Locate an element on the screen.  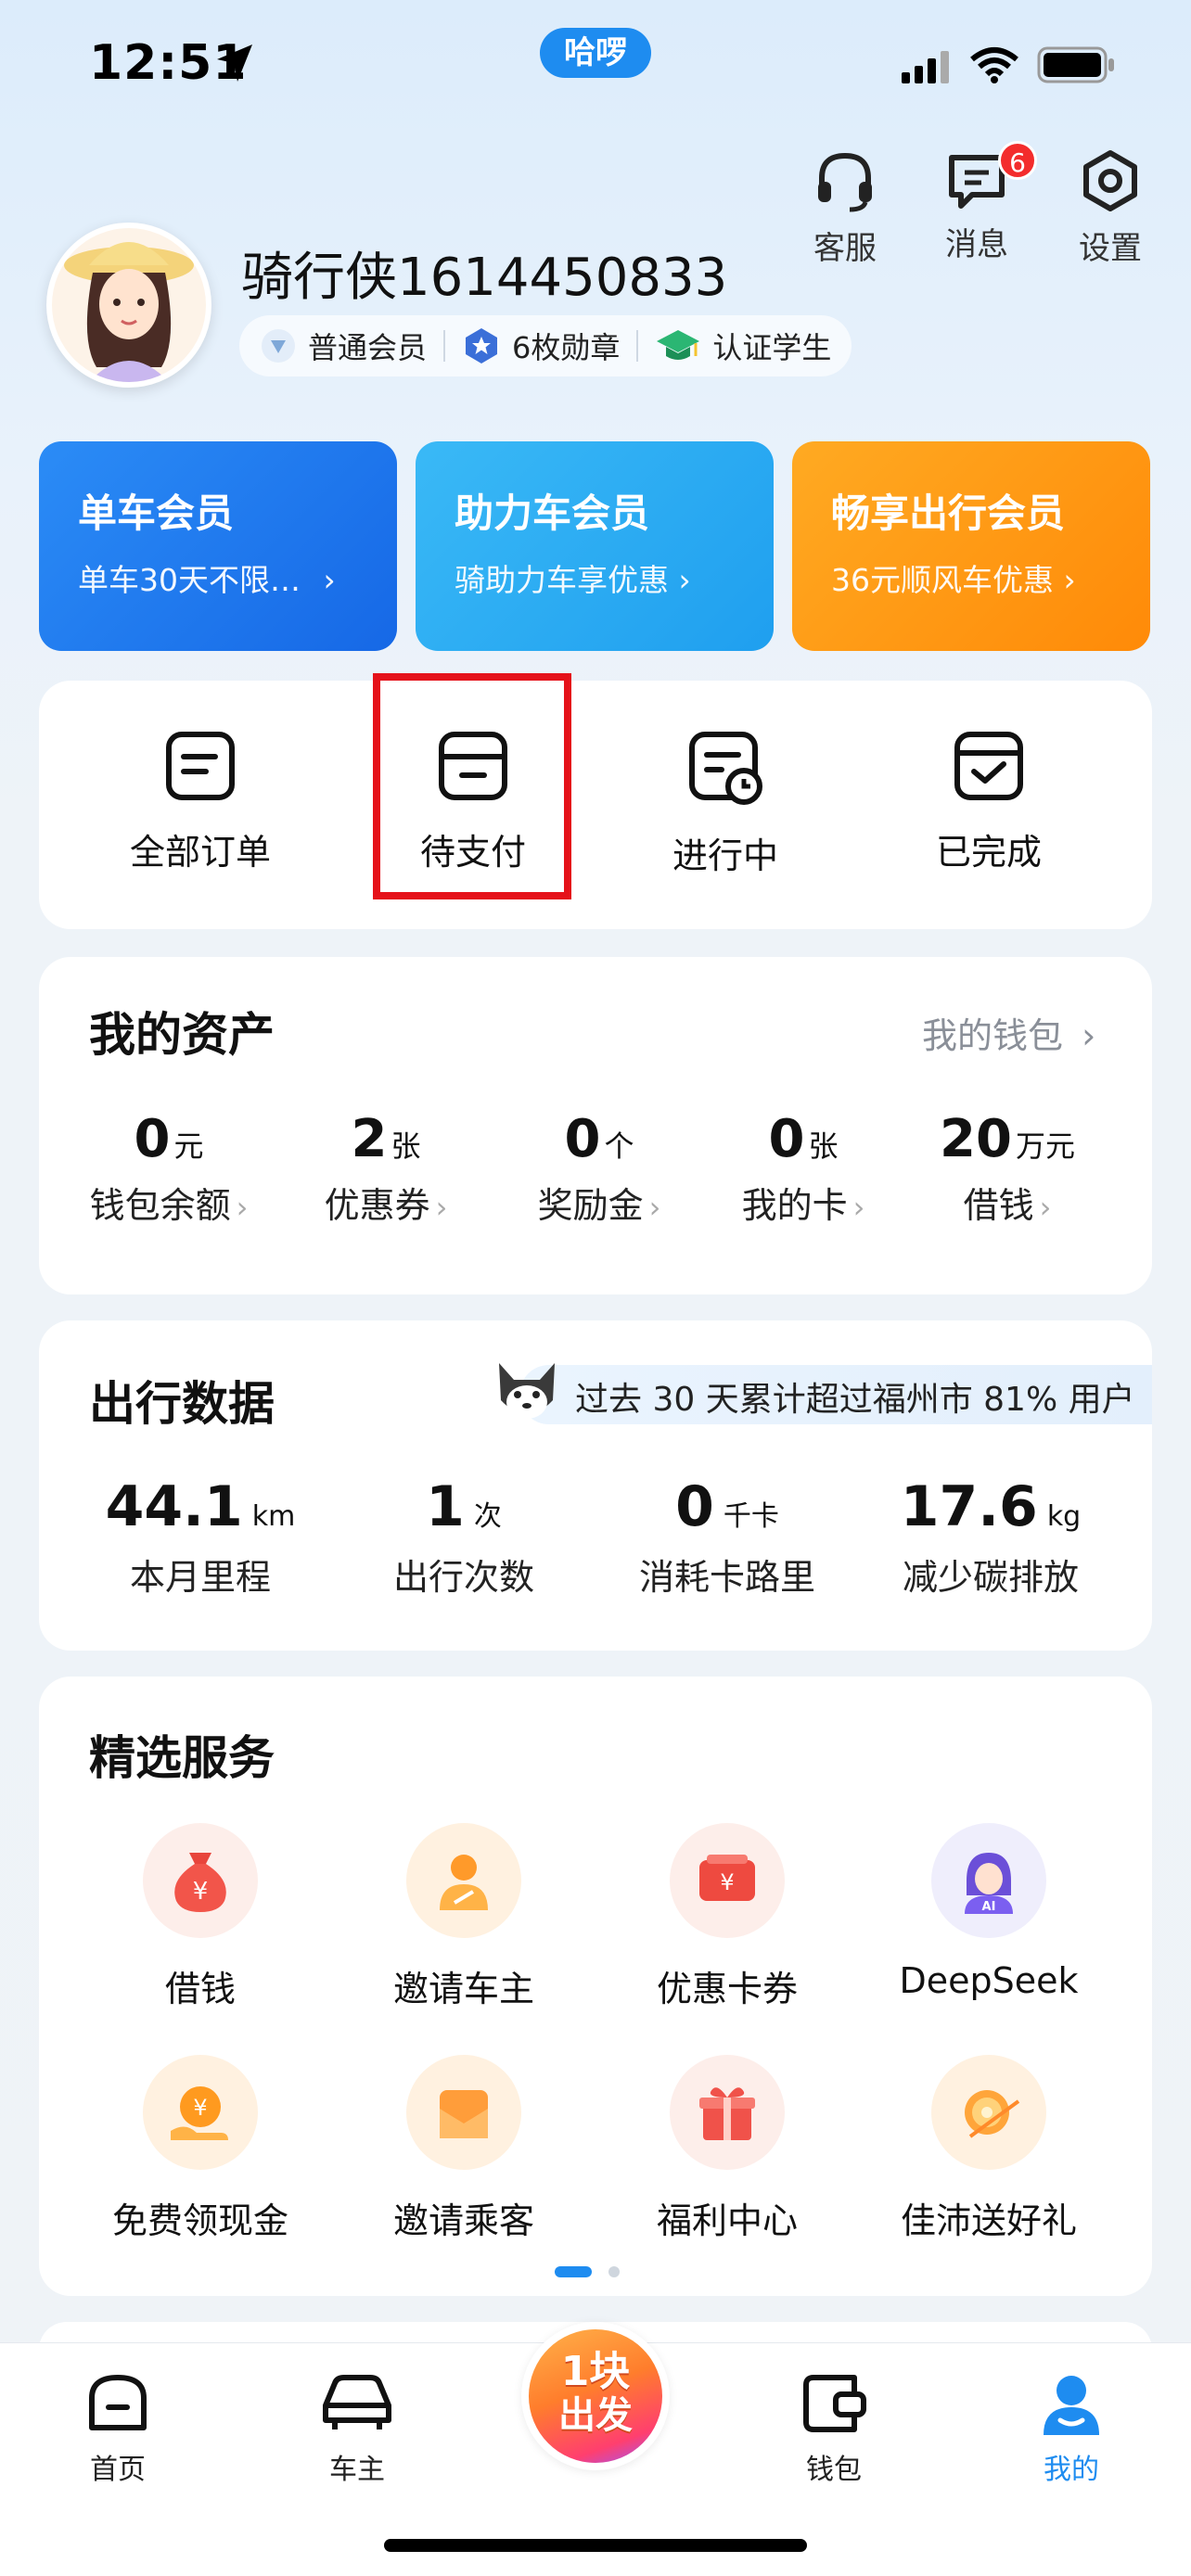
asset-rewards: 0个 奖励金 › is located at coordinates (599, 1169).